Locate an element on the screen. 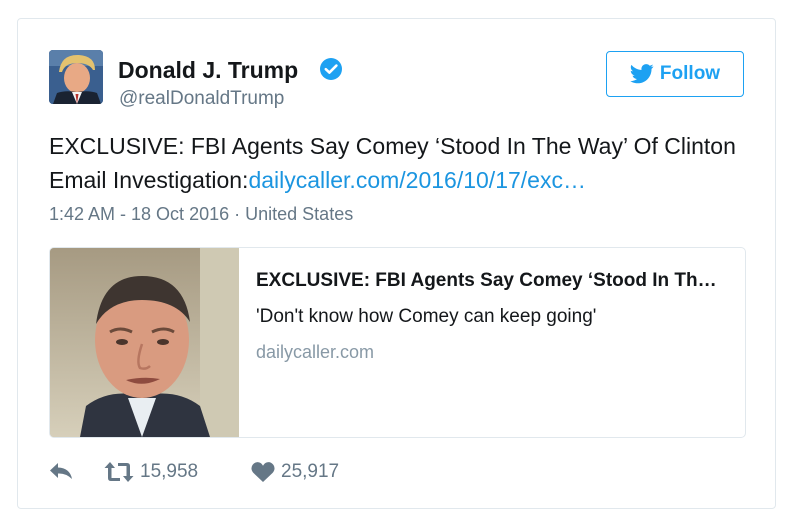 The image size is (798, 530). follow-button: Follow is located at coordinates (675, 74).